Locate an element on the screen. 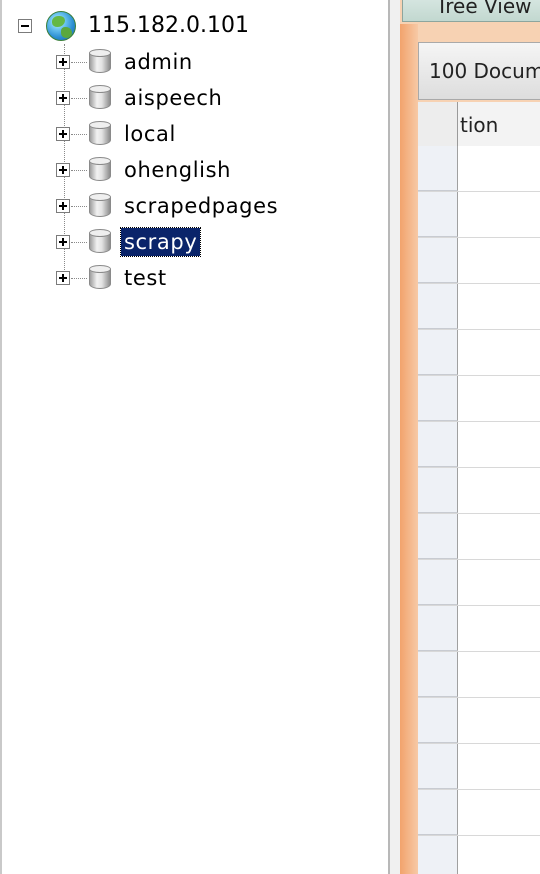  documents-count-button: 100 Docum is located at coordinates (479, 71).